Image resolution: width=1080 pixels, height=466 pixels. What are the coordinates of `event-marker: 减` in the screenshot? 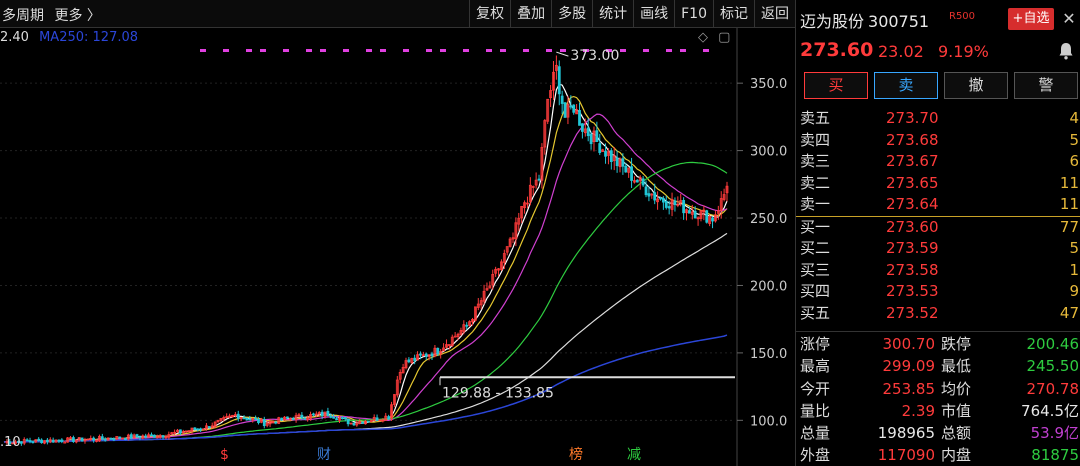 It's located at (634, 455).